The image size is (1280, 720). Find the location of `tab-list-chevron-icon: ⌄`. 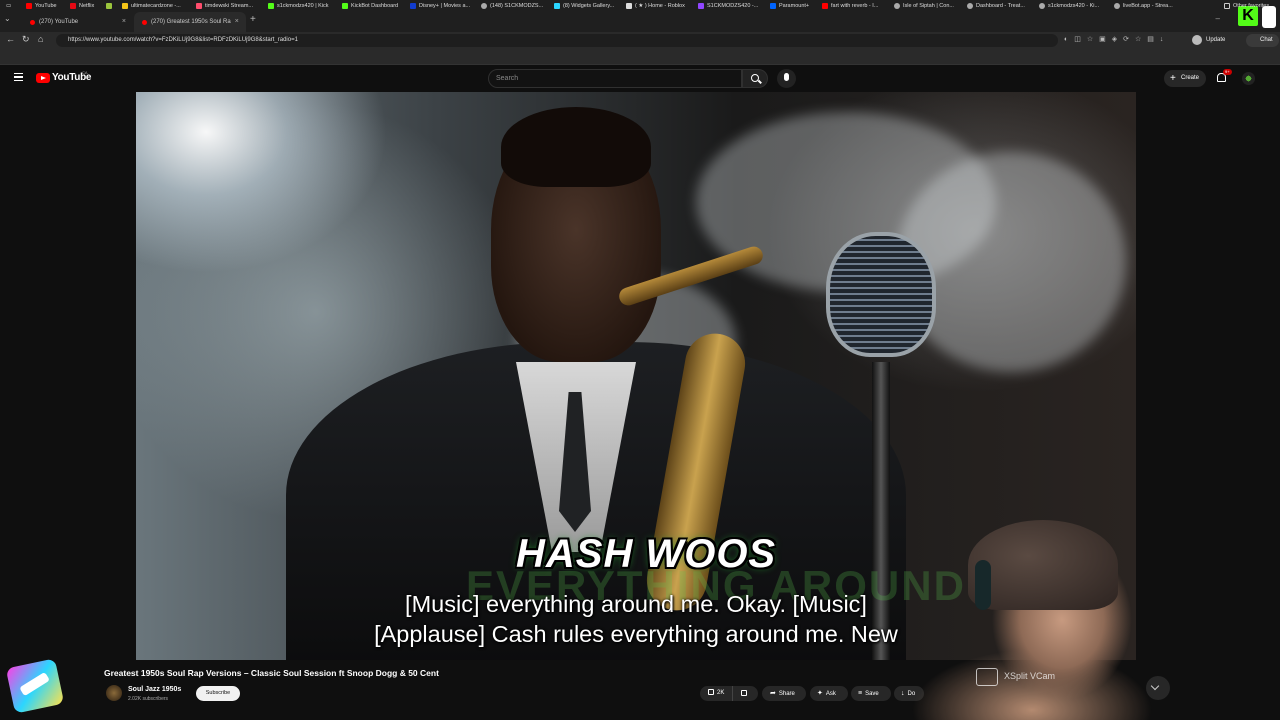

tab-list-chevron-icon: ⌄ is located at coordinates (7, 18).